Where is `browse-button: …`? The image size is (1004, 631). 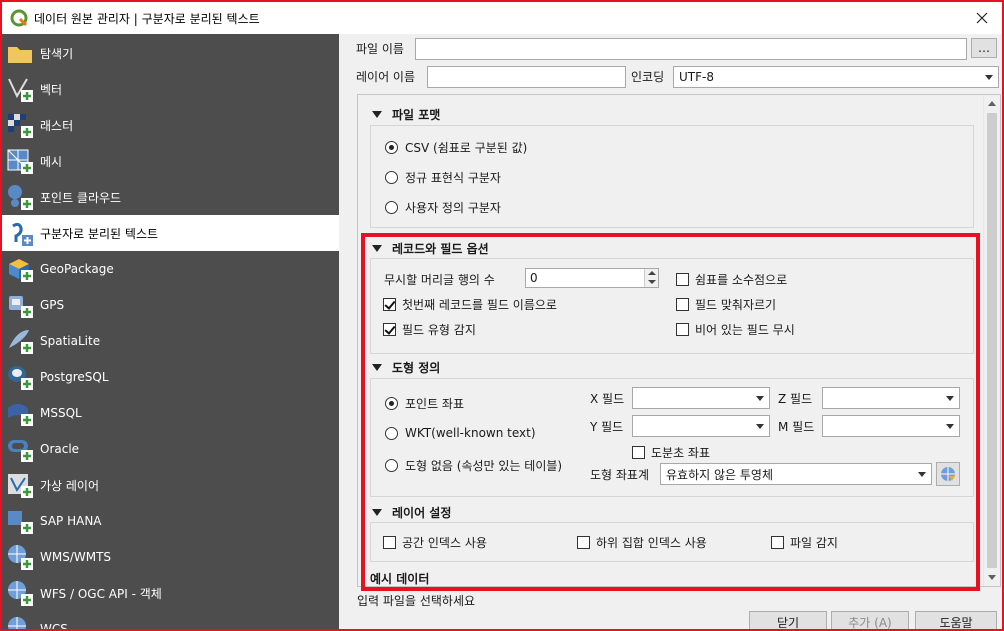 browse-button: … is located at coordinates (984, 48).